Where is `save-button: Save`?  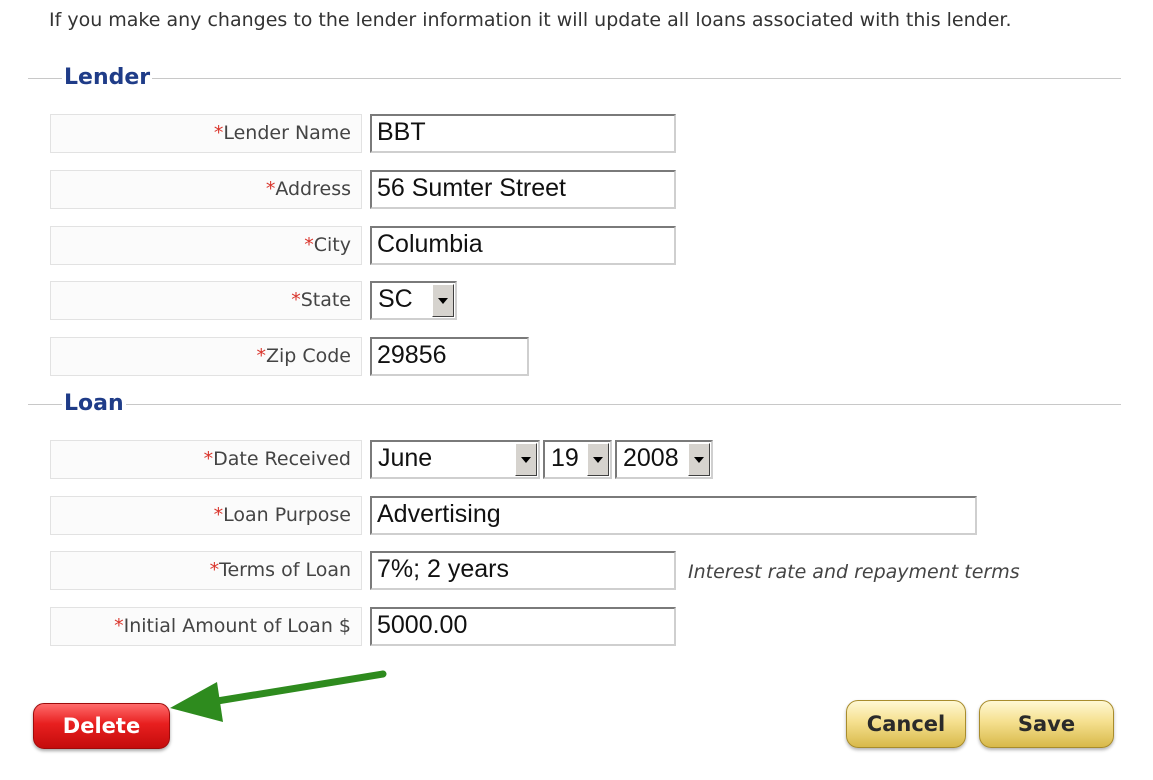 save-button: Save is located at coordinates (1046, 724).